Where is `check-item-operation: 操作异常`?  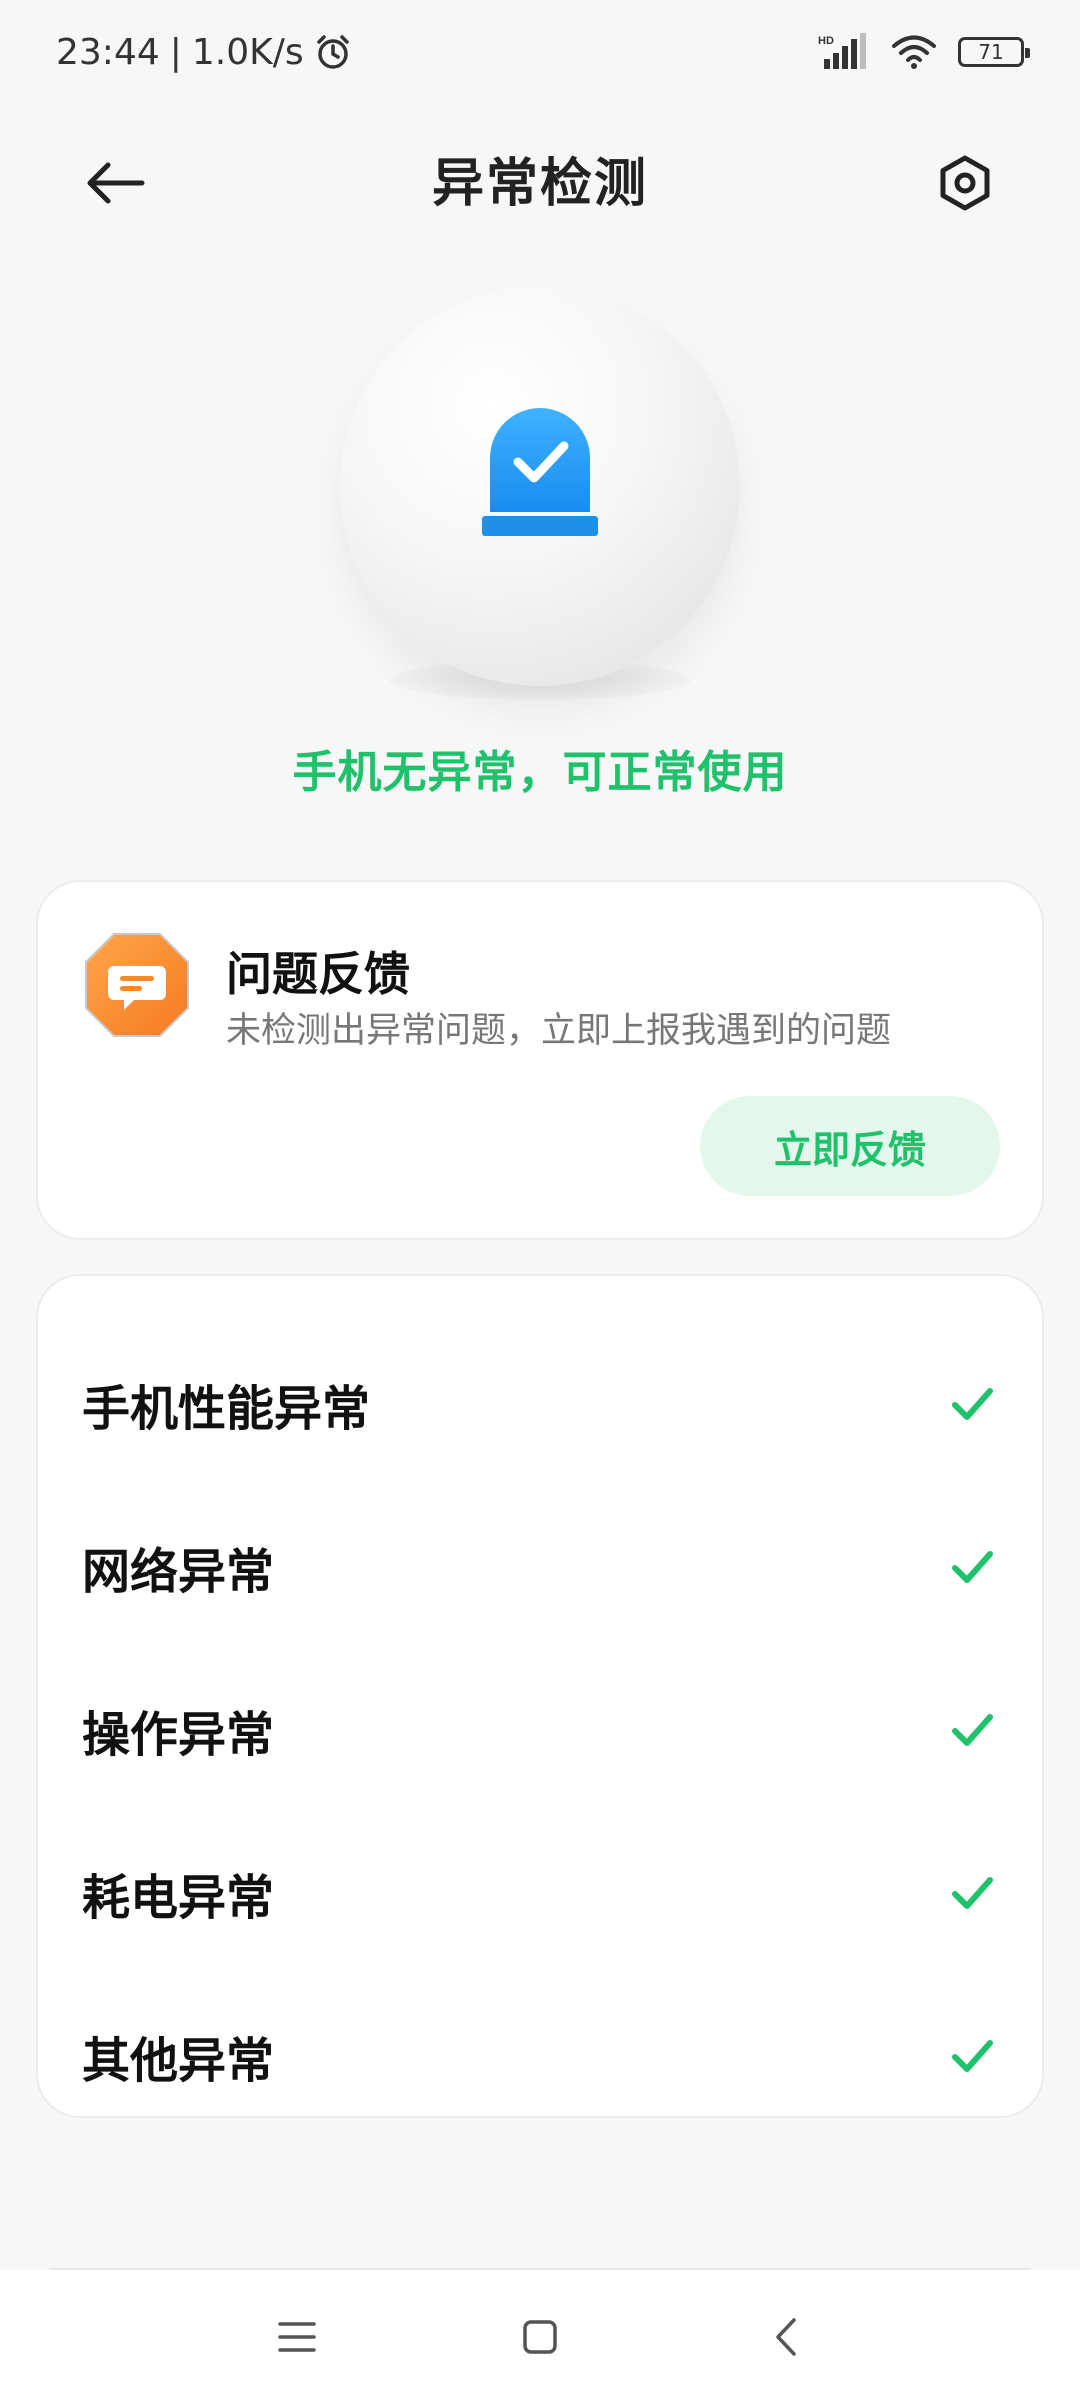
check-item-operation: 操作异常 is located at coordinates (540, 1730).